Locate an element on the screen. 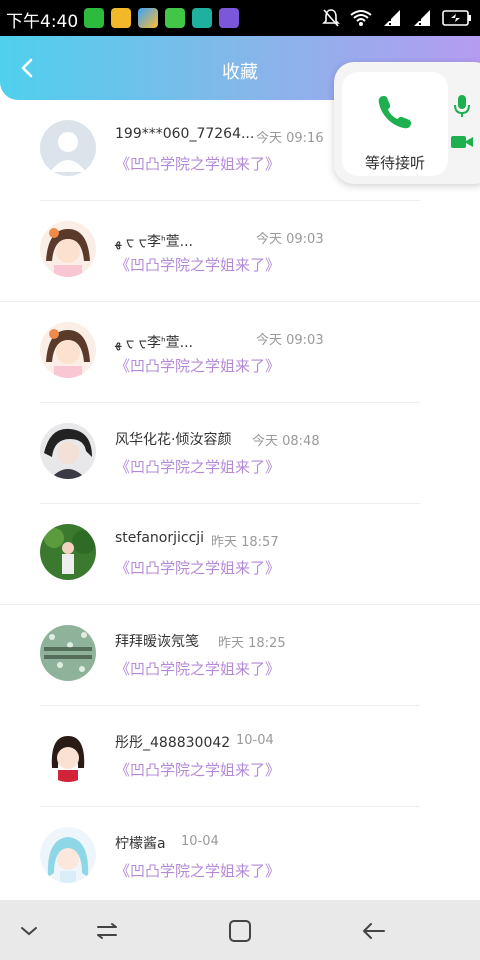 The image size is (480, 960). wechat-icon is located at coordinates (94, 18).